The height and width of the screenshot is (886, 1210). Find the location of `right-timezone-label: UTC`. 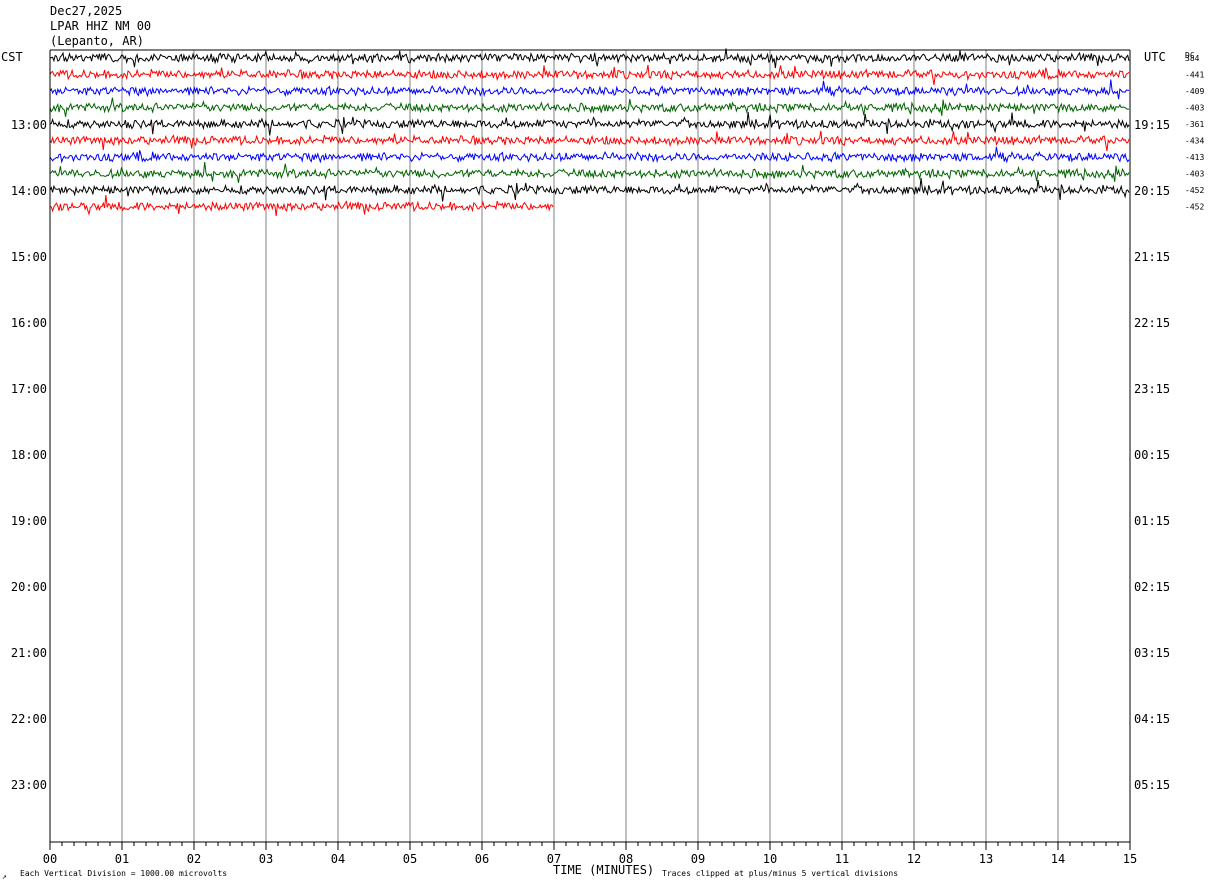

right-timezone-label: UTC is located at coordinates (1155, 57).